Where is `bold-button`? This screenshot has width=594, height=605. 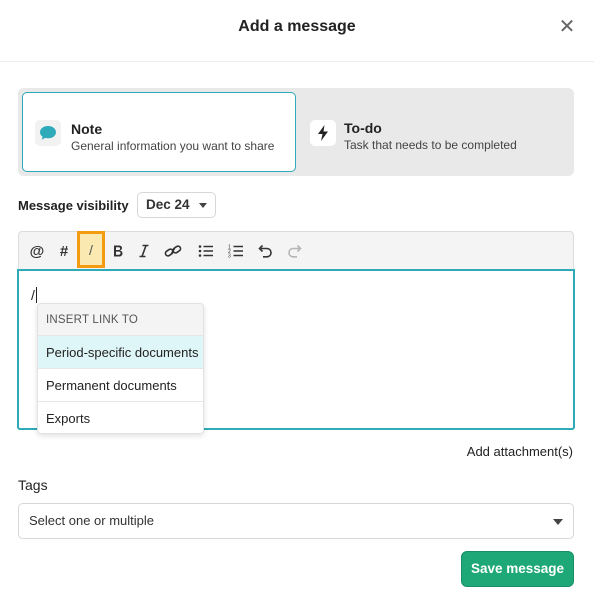 bold-button is located at coordinates (118, 251).